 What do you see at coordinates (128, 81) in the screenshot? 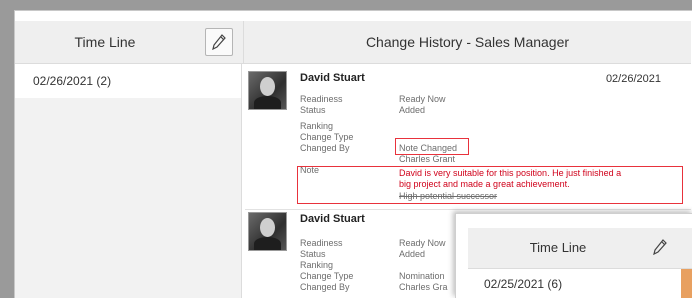
I see `timeline-item: 02/26/2021 (2)` at bounding box center [128, 81].